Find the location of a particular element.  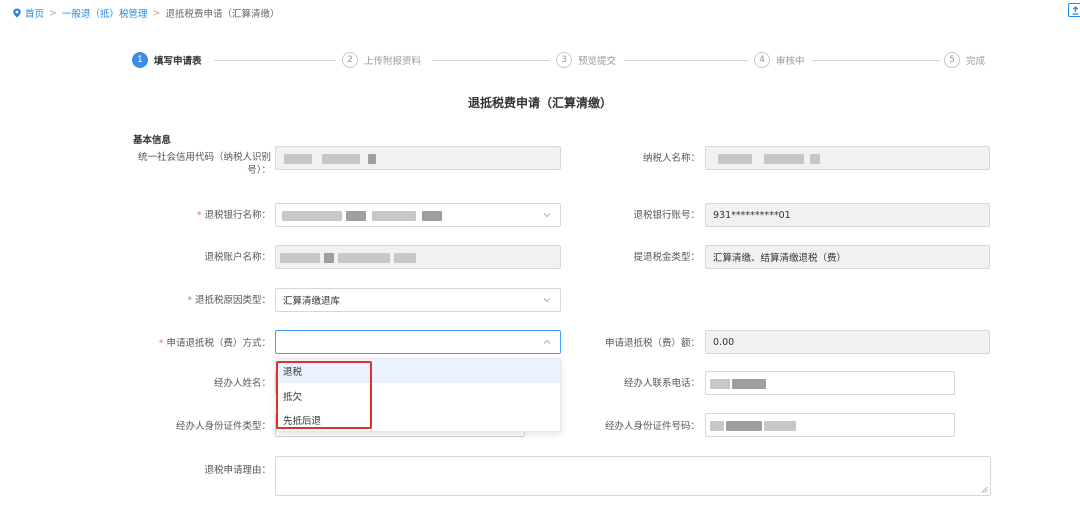

refund-reason-label: * 退抵税原因类型： is located at coordinates (229, 300).